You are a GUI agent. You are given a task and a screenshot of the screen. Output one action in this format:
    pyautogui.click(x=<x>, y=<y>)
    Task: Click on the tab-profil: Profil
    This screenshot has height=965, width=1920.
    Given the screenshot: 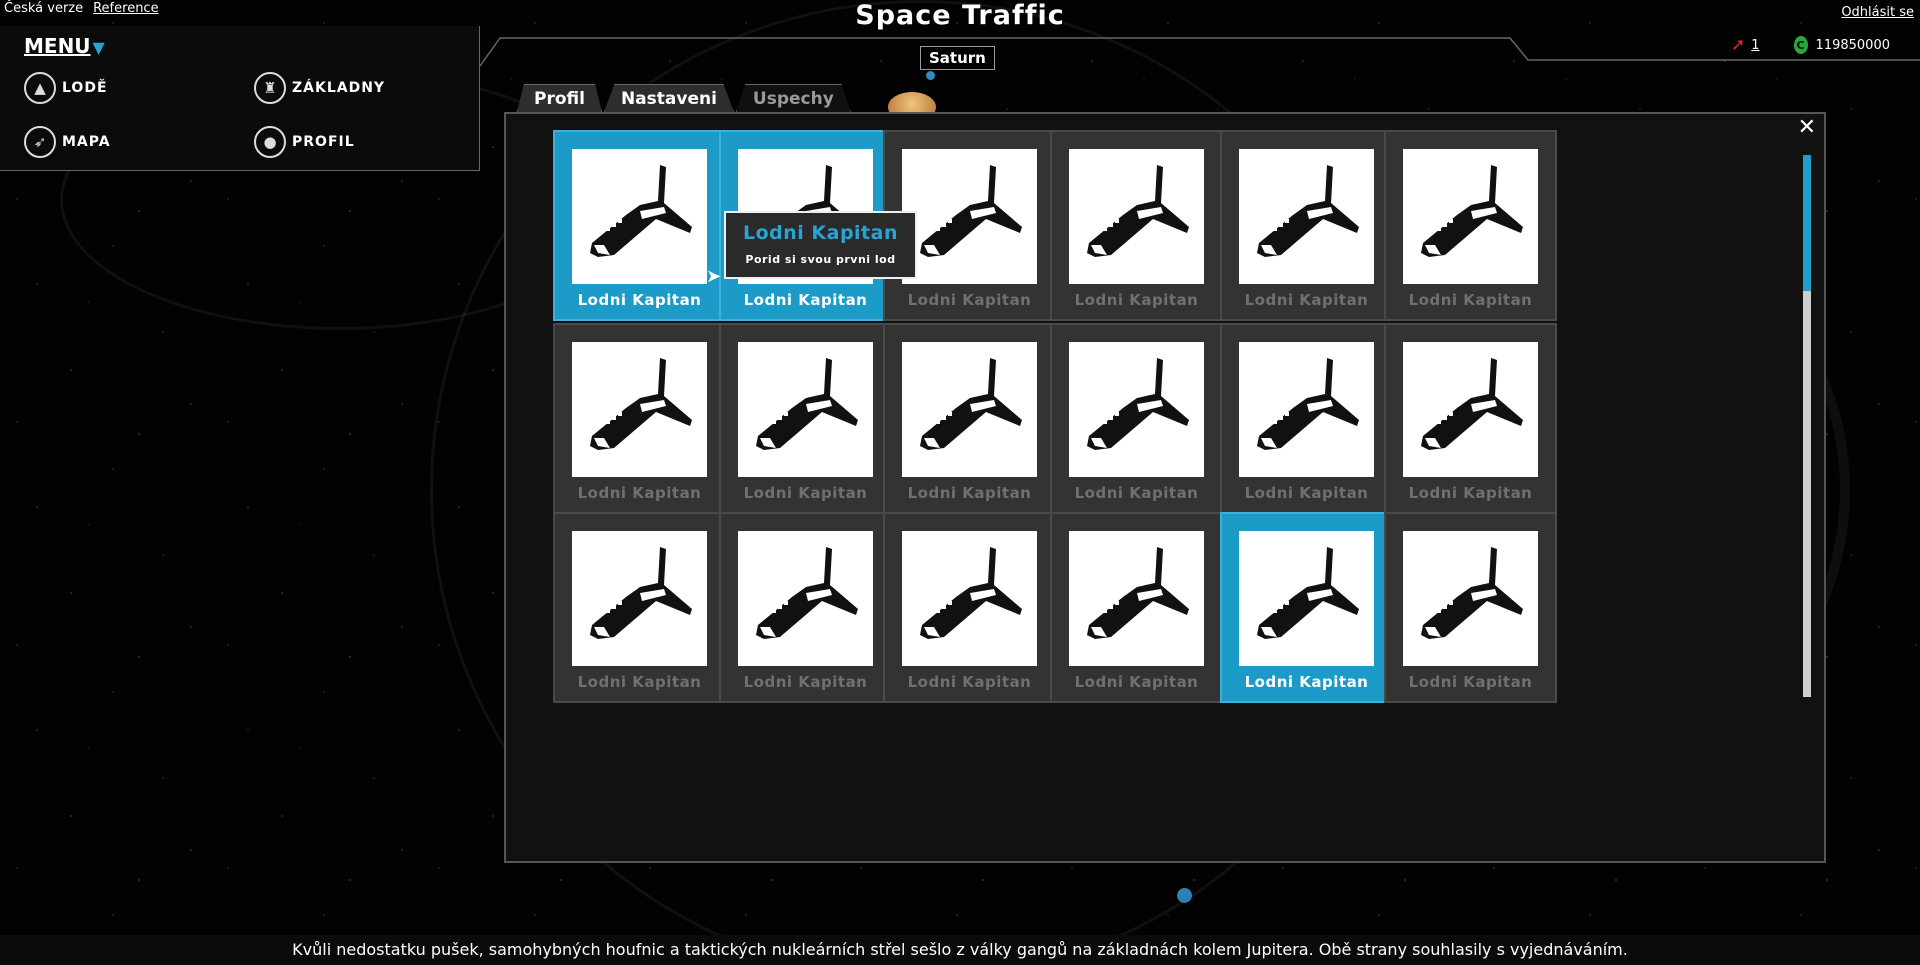 What is the action you would take?
    pyautogui.click(x=559, y=98)
    